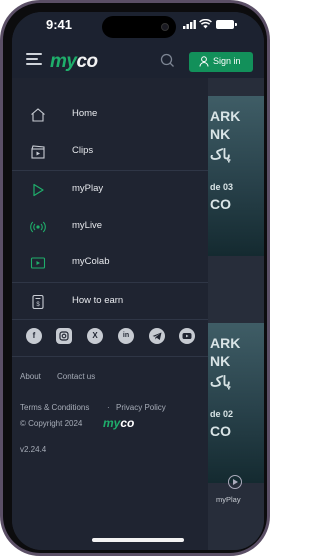 The height and width of the screenshot is (556, 320). I want to click on status-bar: 9:41, so click(138, 27).